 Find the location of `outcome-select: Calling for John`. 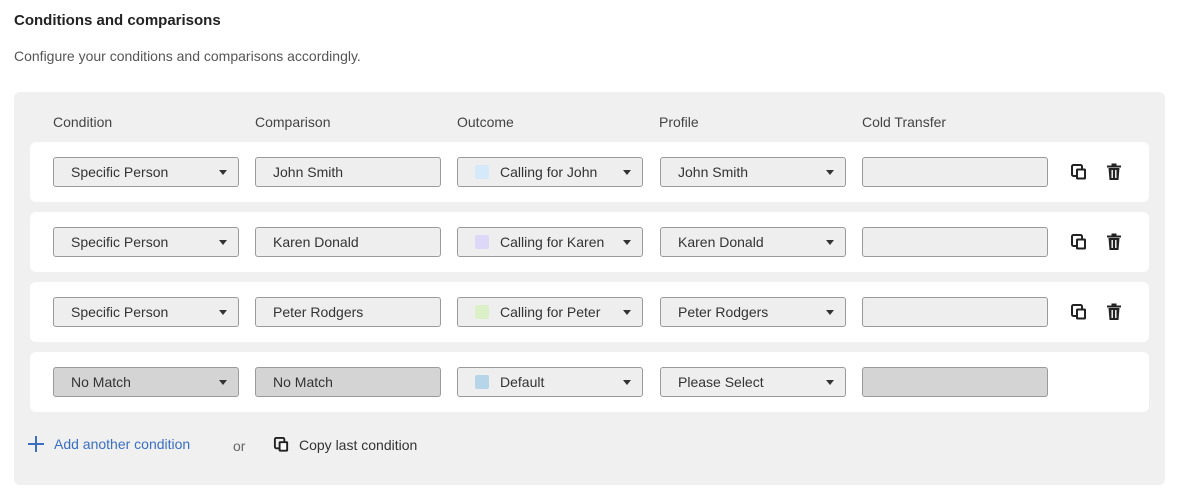

outcome-select: Calling for John is located at coordinates (550, 172).